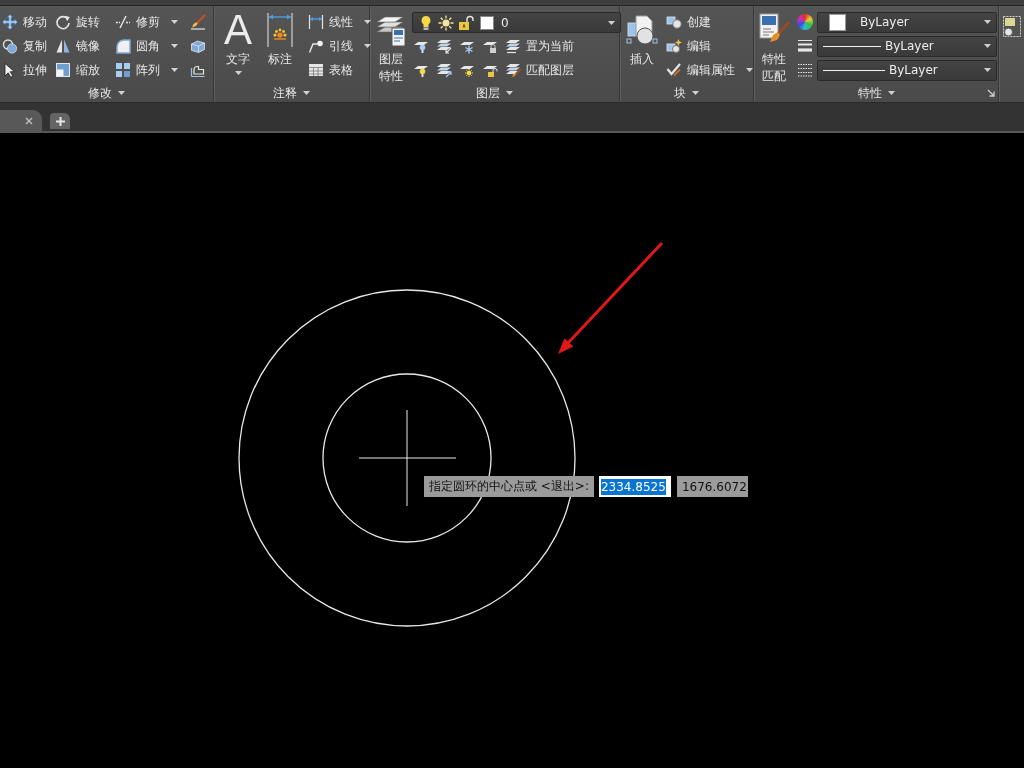 The height and width of the screenshot is (768, 1024). Describe the element at coordinates (686, 93) in the screenshot. I see `panel-title-button: 块` at that location.